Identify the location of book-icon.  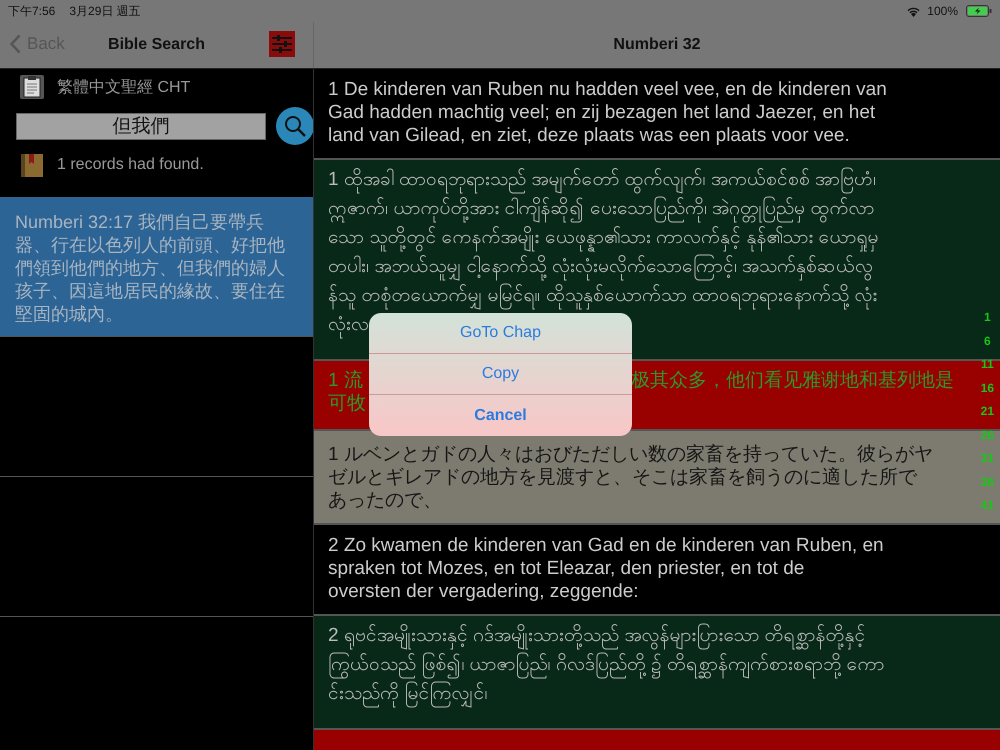
(32, 165).